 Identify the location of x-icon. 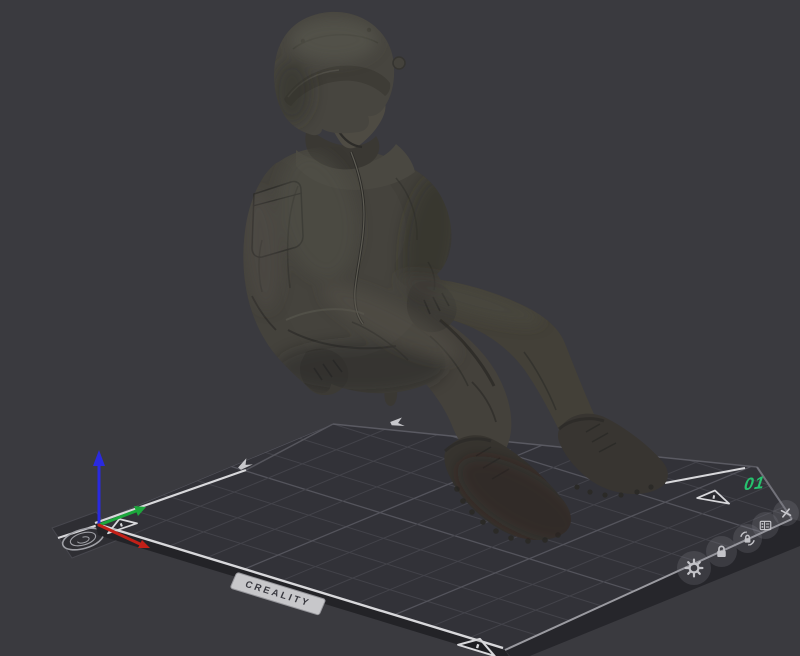
(786, 513).